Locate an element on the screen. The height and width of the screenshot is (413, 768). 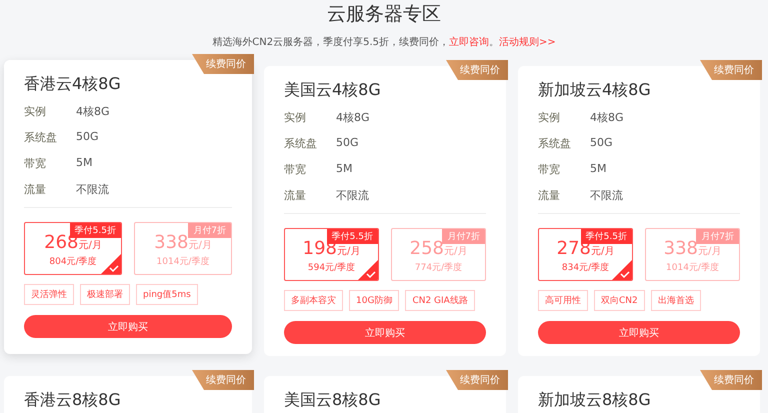
quarter-total: 804元/季度 is located at coordinates (73, 262).